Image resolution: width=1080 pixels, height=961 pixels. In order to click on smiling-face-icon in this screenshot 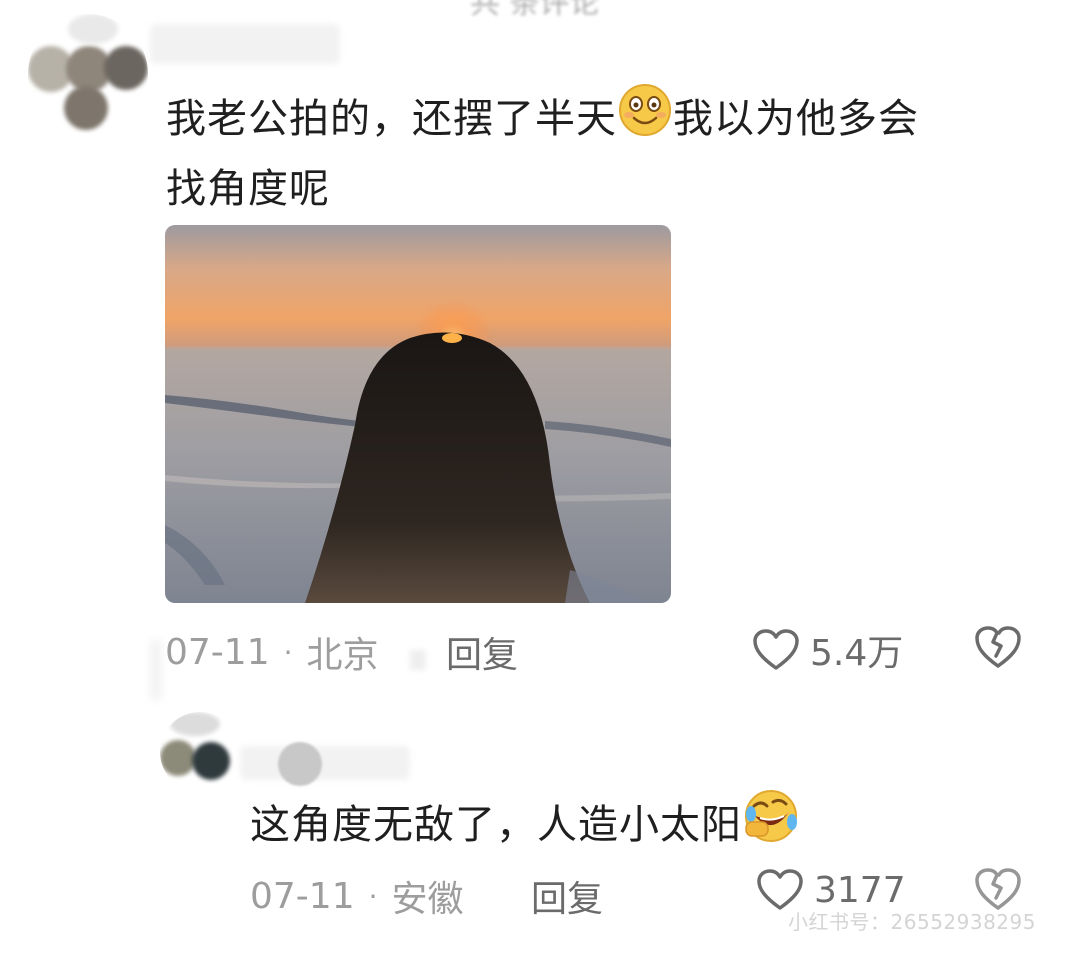, I will do `click(645, 119)`.